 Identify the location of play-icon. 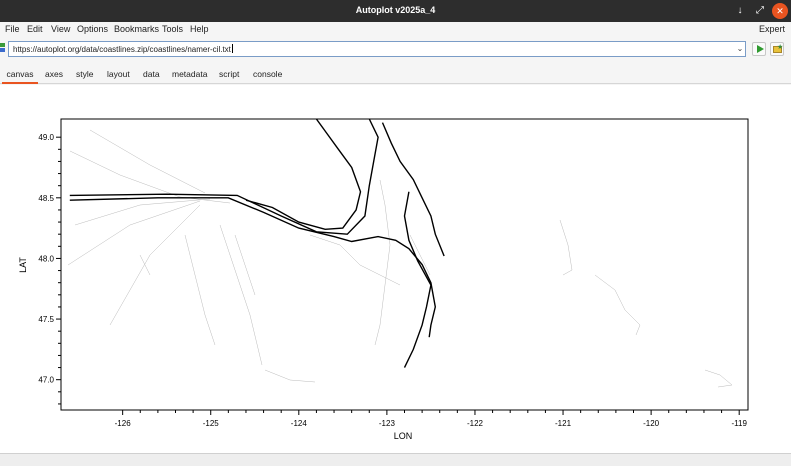
(759, 49).